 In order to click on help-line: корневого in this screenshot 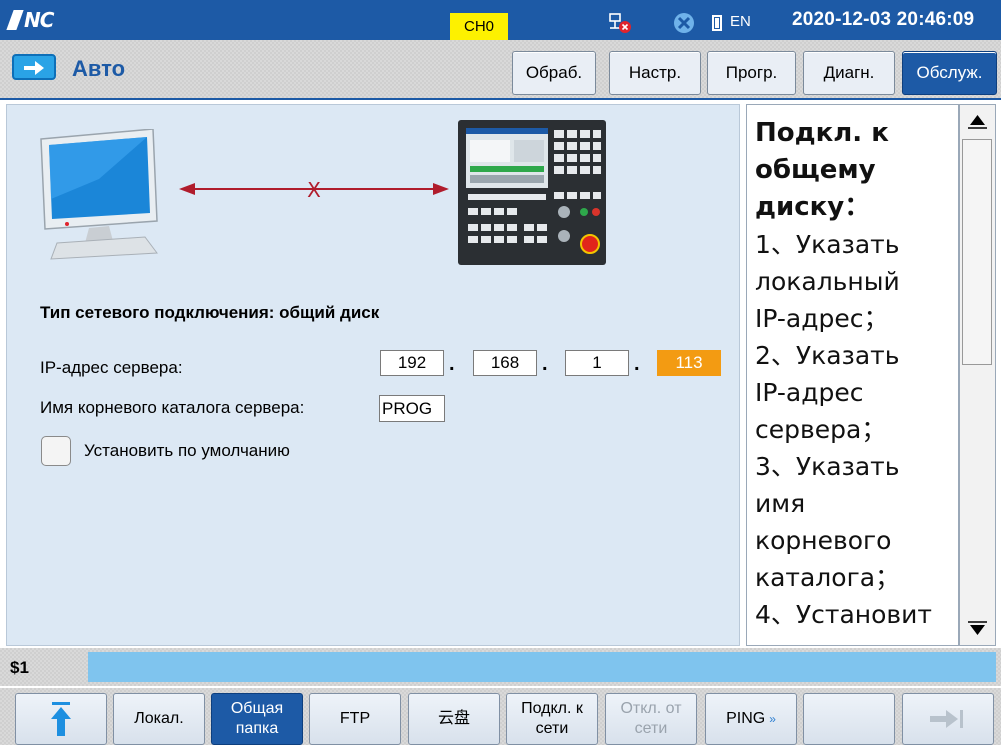, I will do `click(823, 540)`.